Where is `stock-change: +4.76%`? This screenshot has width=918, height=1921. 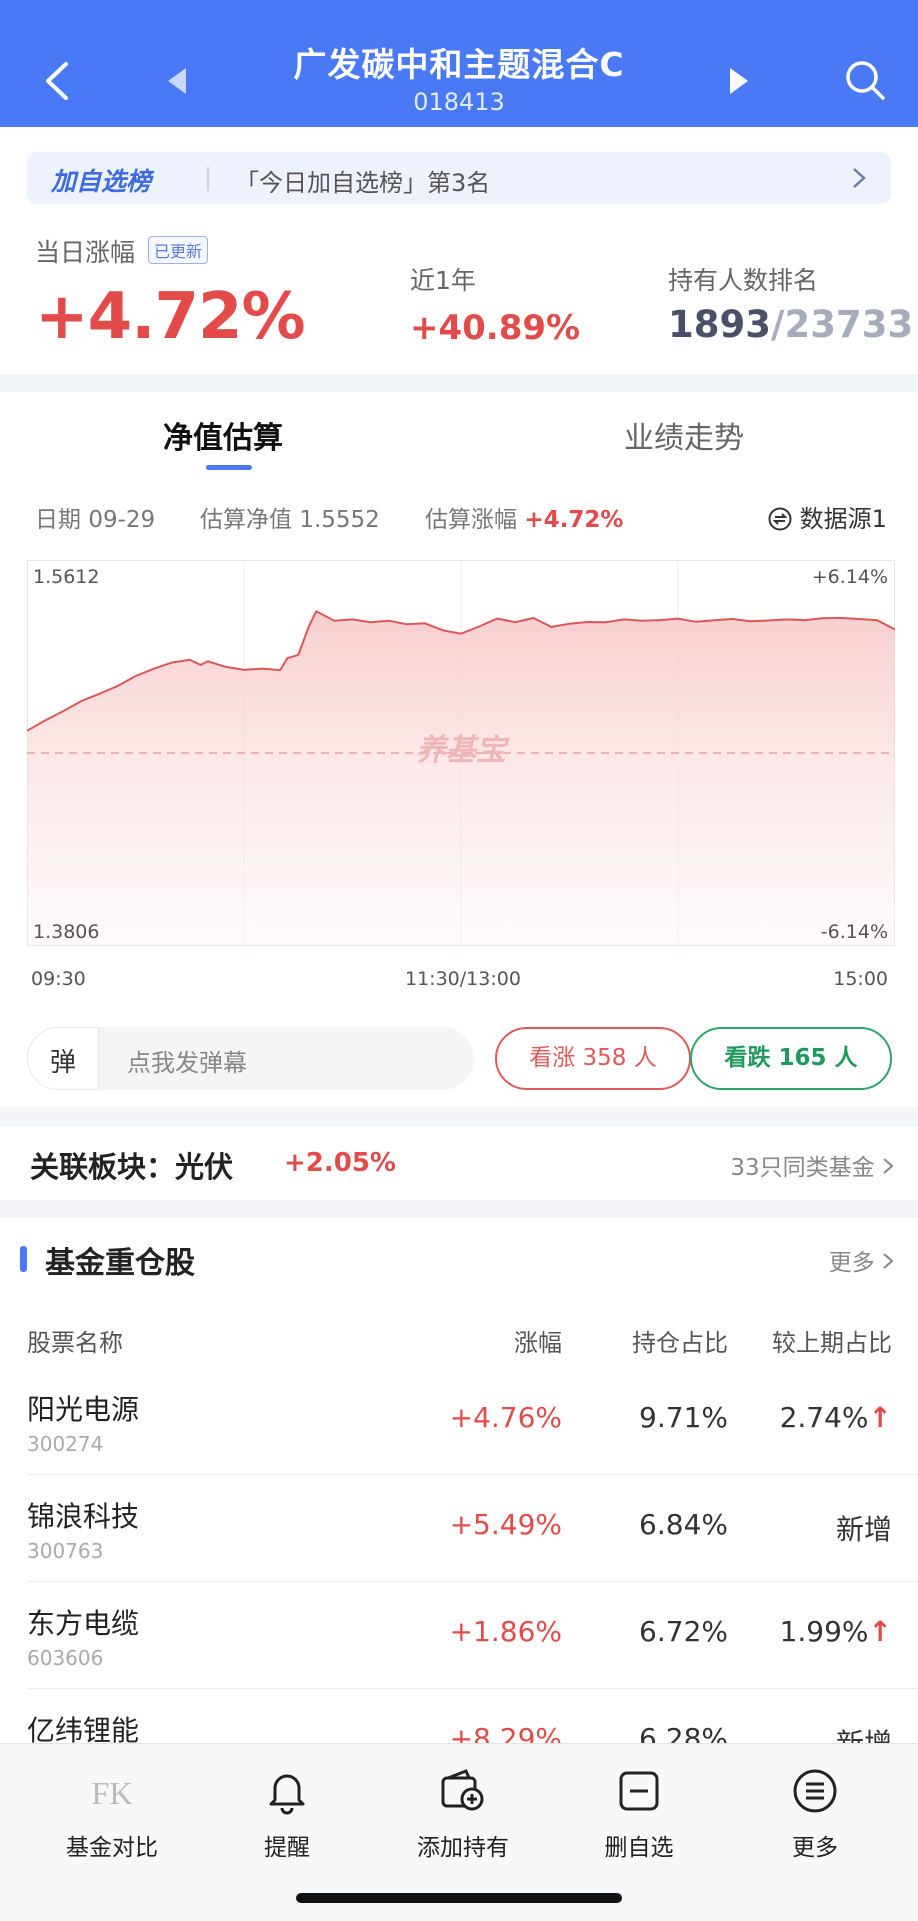 stock-change: +4.76% is located at coordinates (505, 1417).